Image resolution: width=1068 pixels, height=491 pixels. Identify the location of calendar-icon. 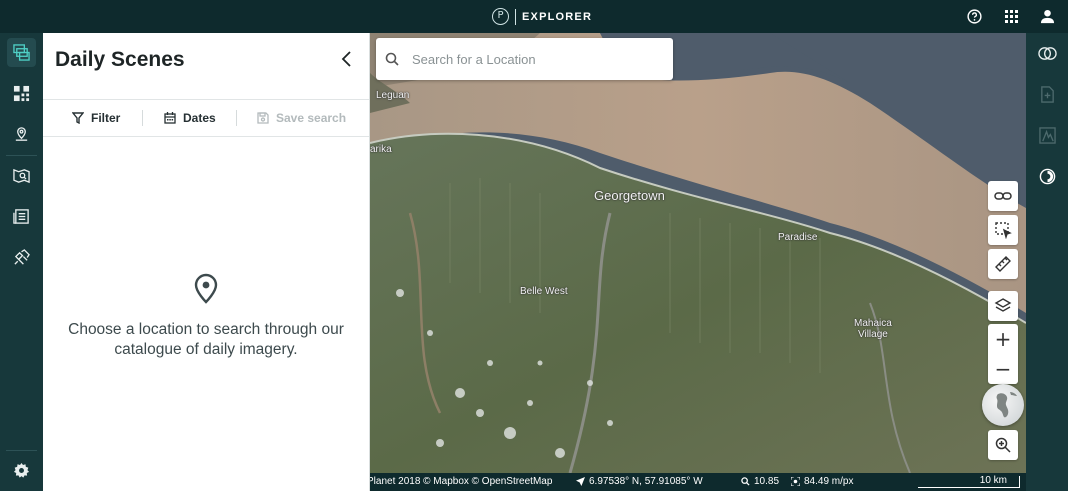
(170, 118).